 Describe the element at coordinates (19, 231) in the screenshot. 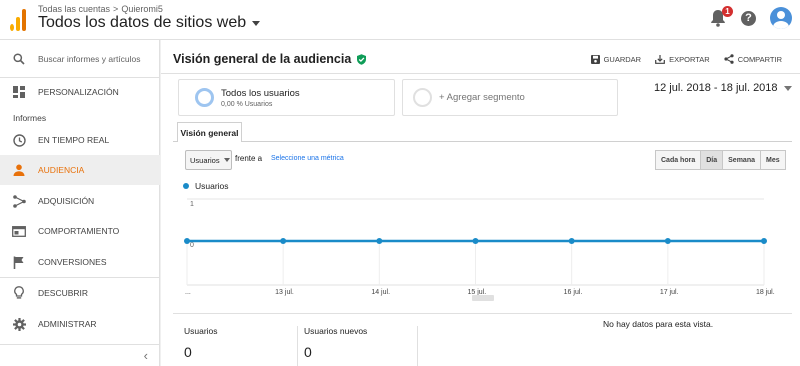

I see `behavior-icon` at that location.